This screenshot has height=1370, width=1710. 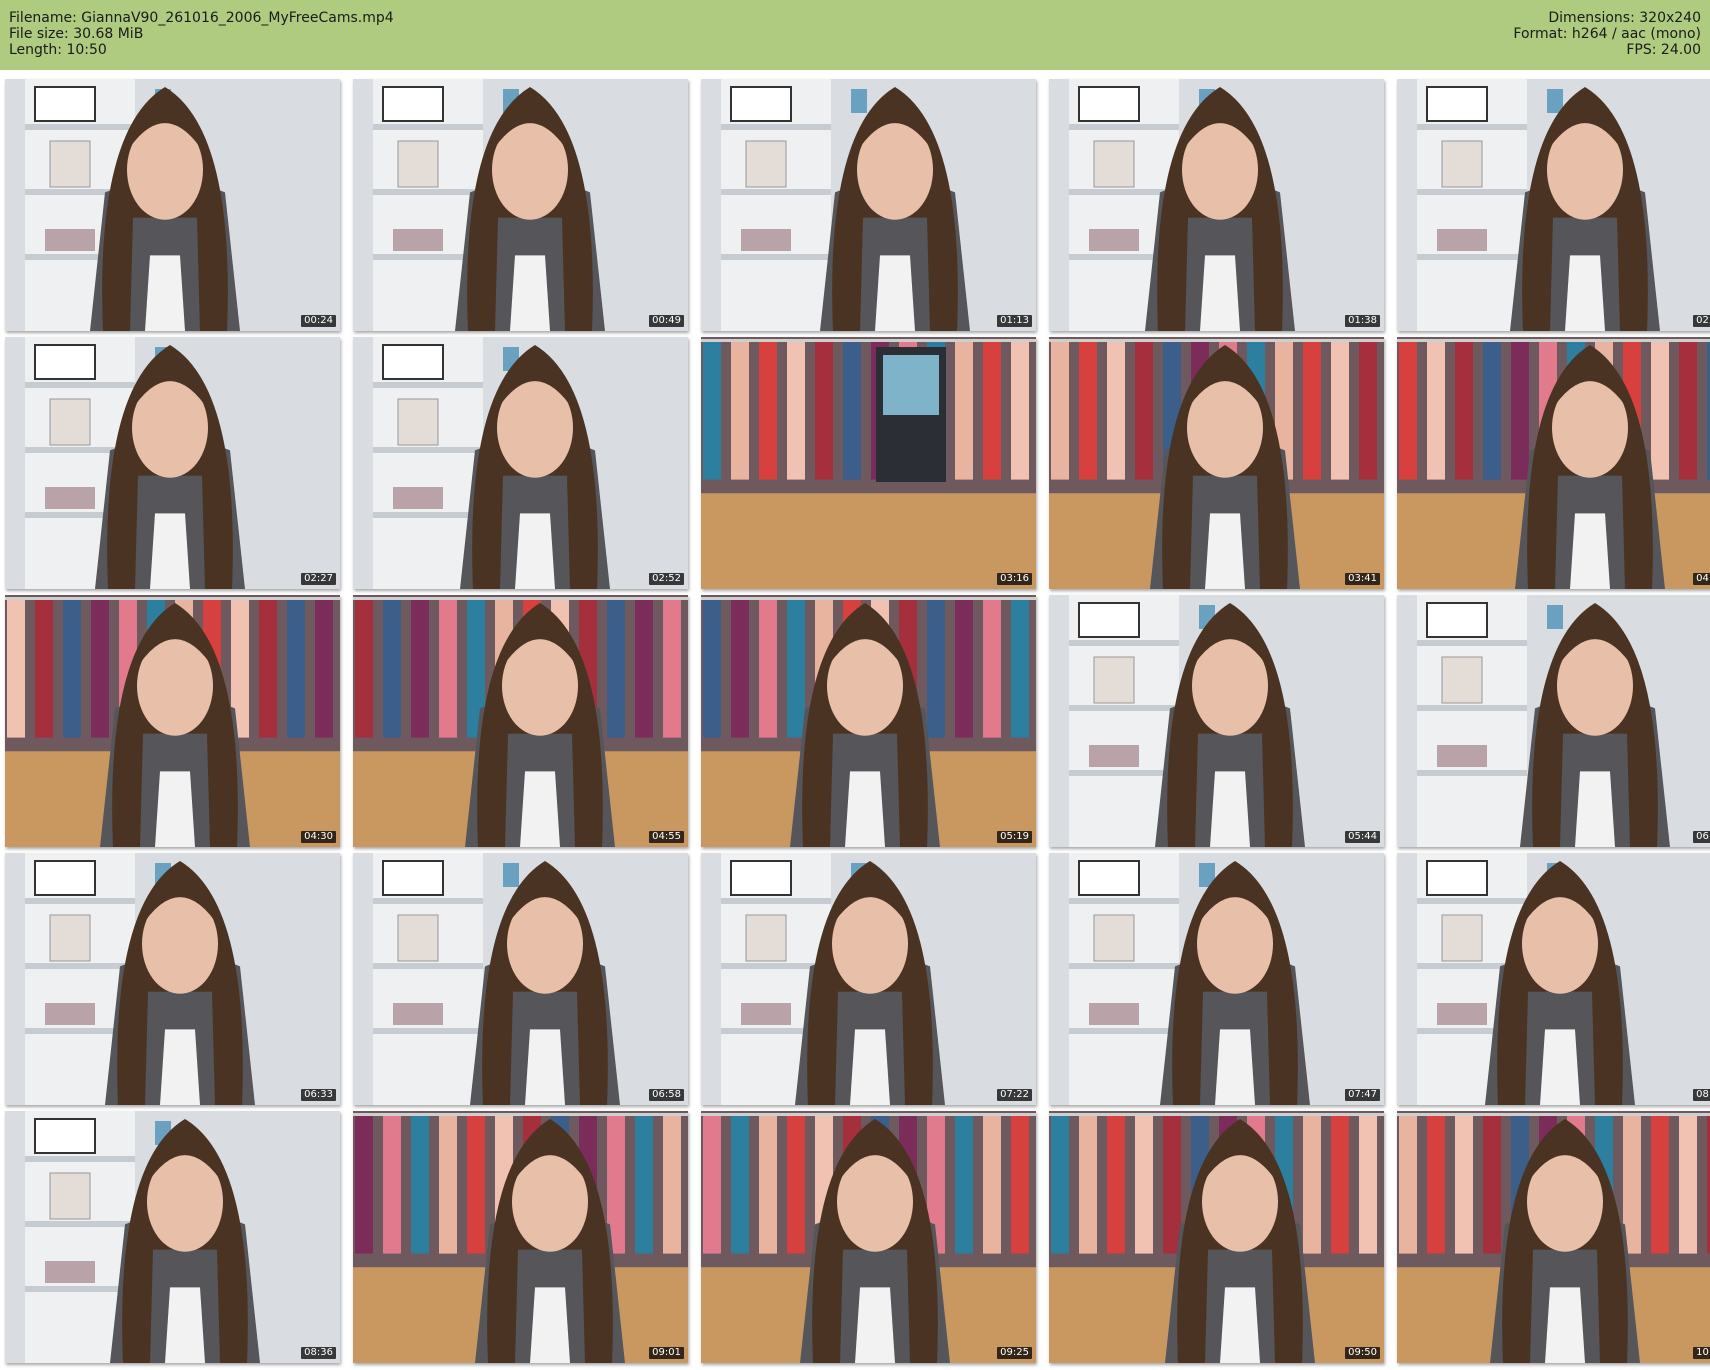 I want to click on video-thumbnail: 01:38, so click(x=1216, y=205).